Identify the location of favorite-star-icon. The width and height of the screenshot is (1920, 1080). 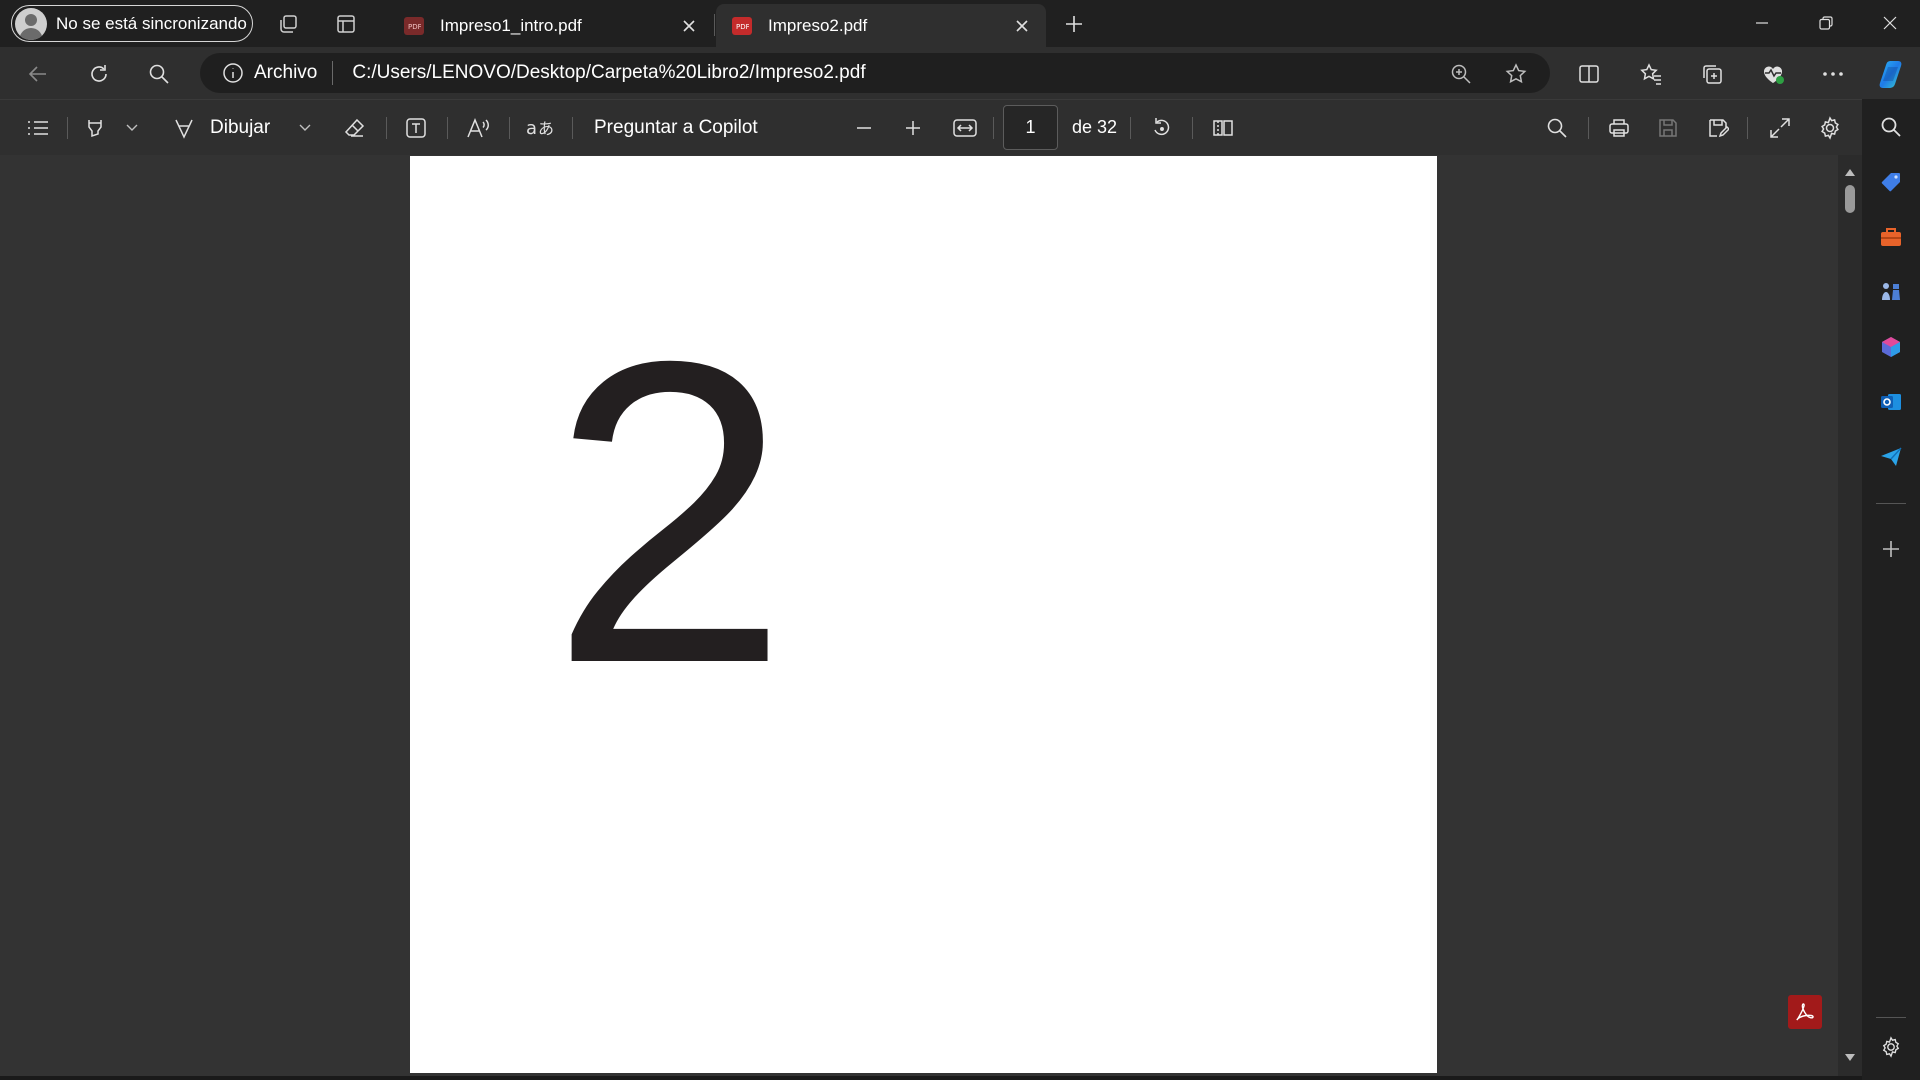
(1516, 74).